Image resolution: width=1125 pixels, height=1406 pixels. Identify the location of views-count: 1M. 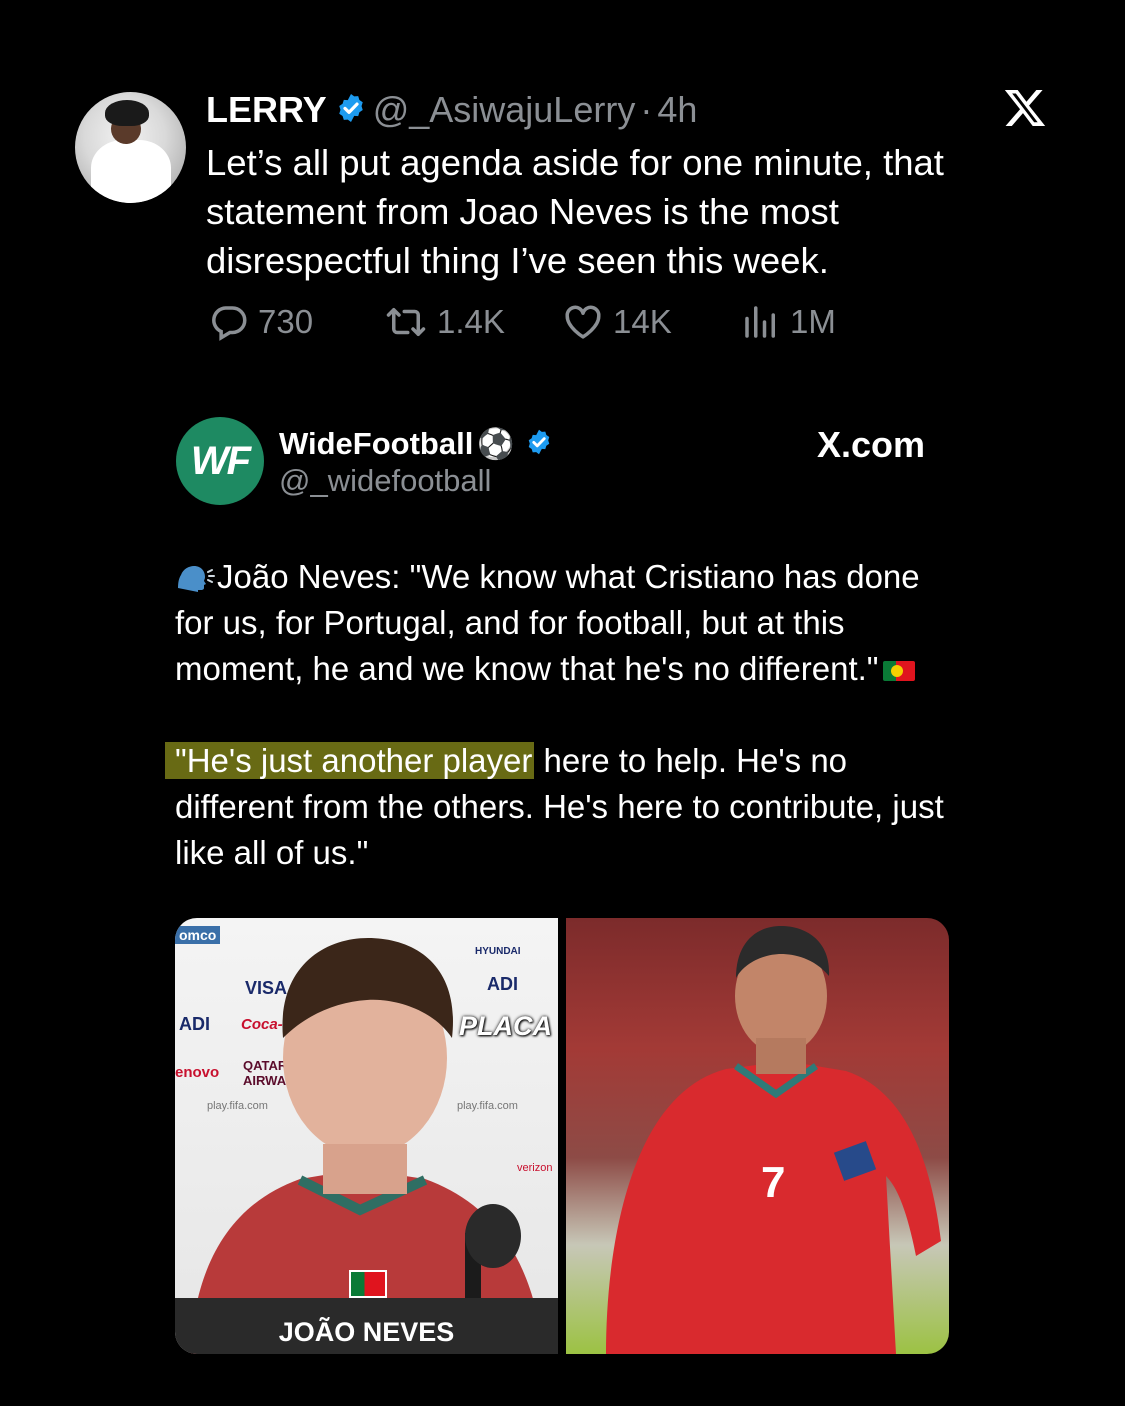
(813, 321).